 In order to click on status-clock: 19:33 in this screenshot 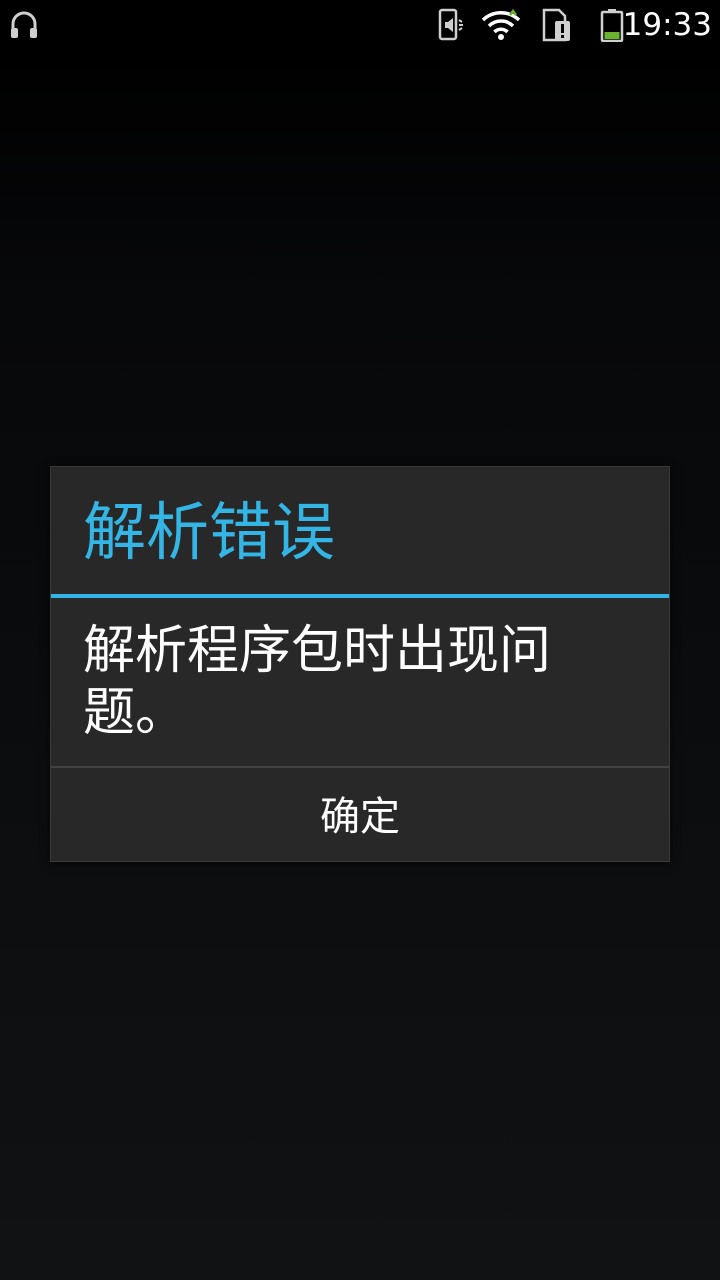, I will do `click(667, 25)`.